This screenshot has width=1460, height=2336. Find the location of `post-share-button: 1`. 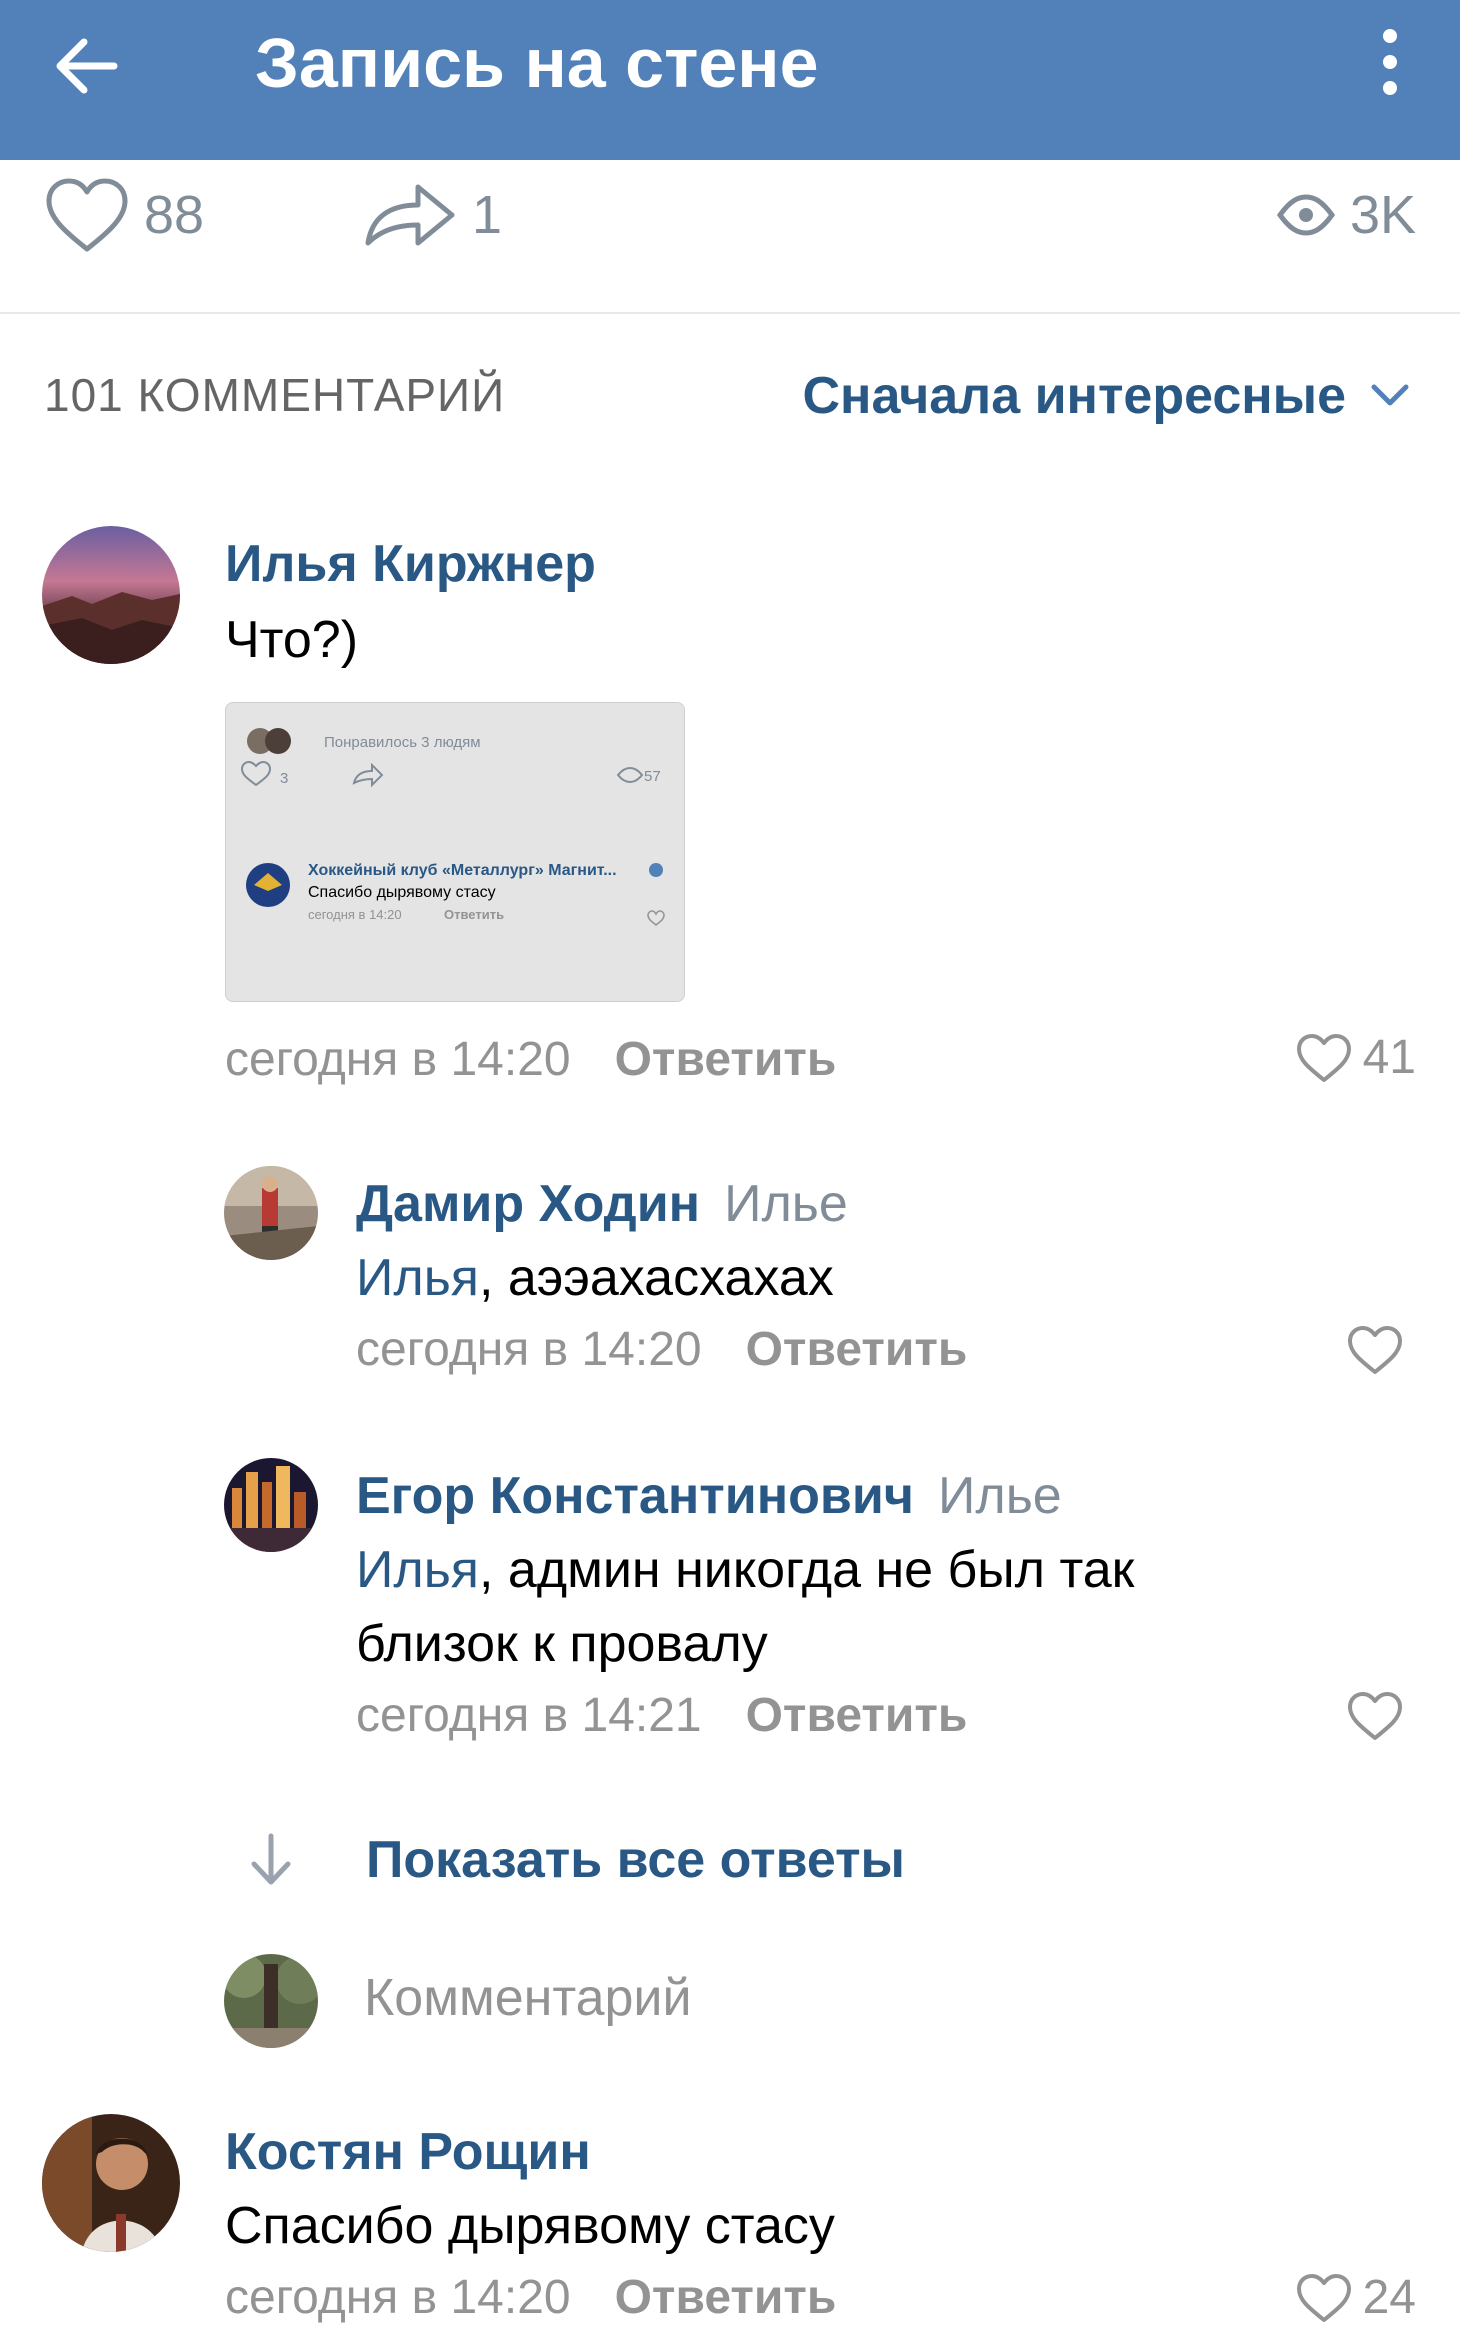

post-share-button: 1 is located at coordinates (432, 215).